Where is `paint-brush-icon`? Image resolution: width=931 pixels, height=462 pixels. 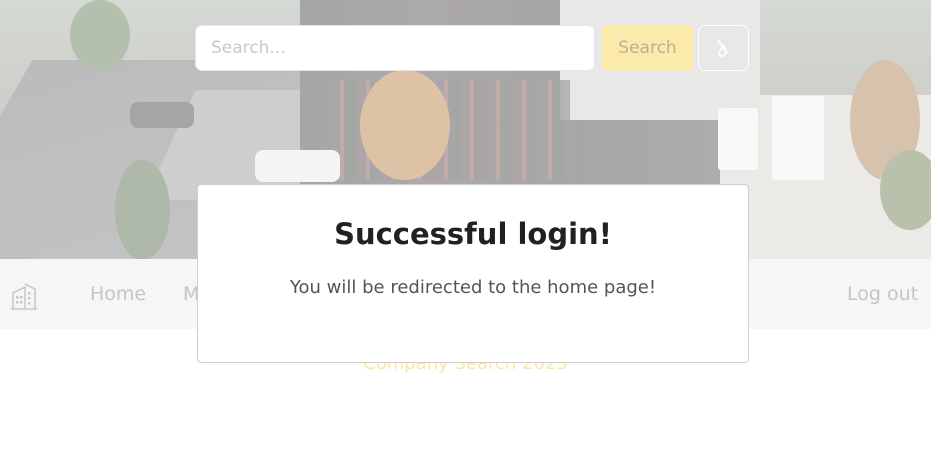 paint-brush-icon is located at coordinates (722, 48).